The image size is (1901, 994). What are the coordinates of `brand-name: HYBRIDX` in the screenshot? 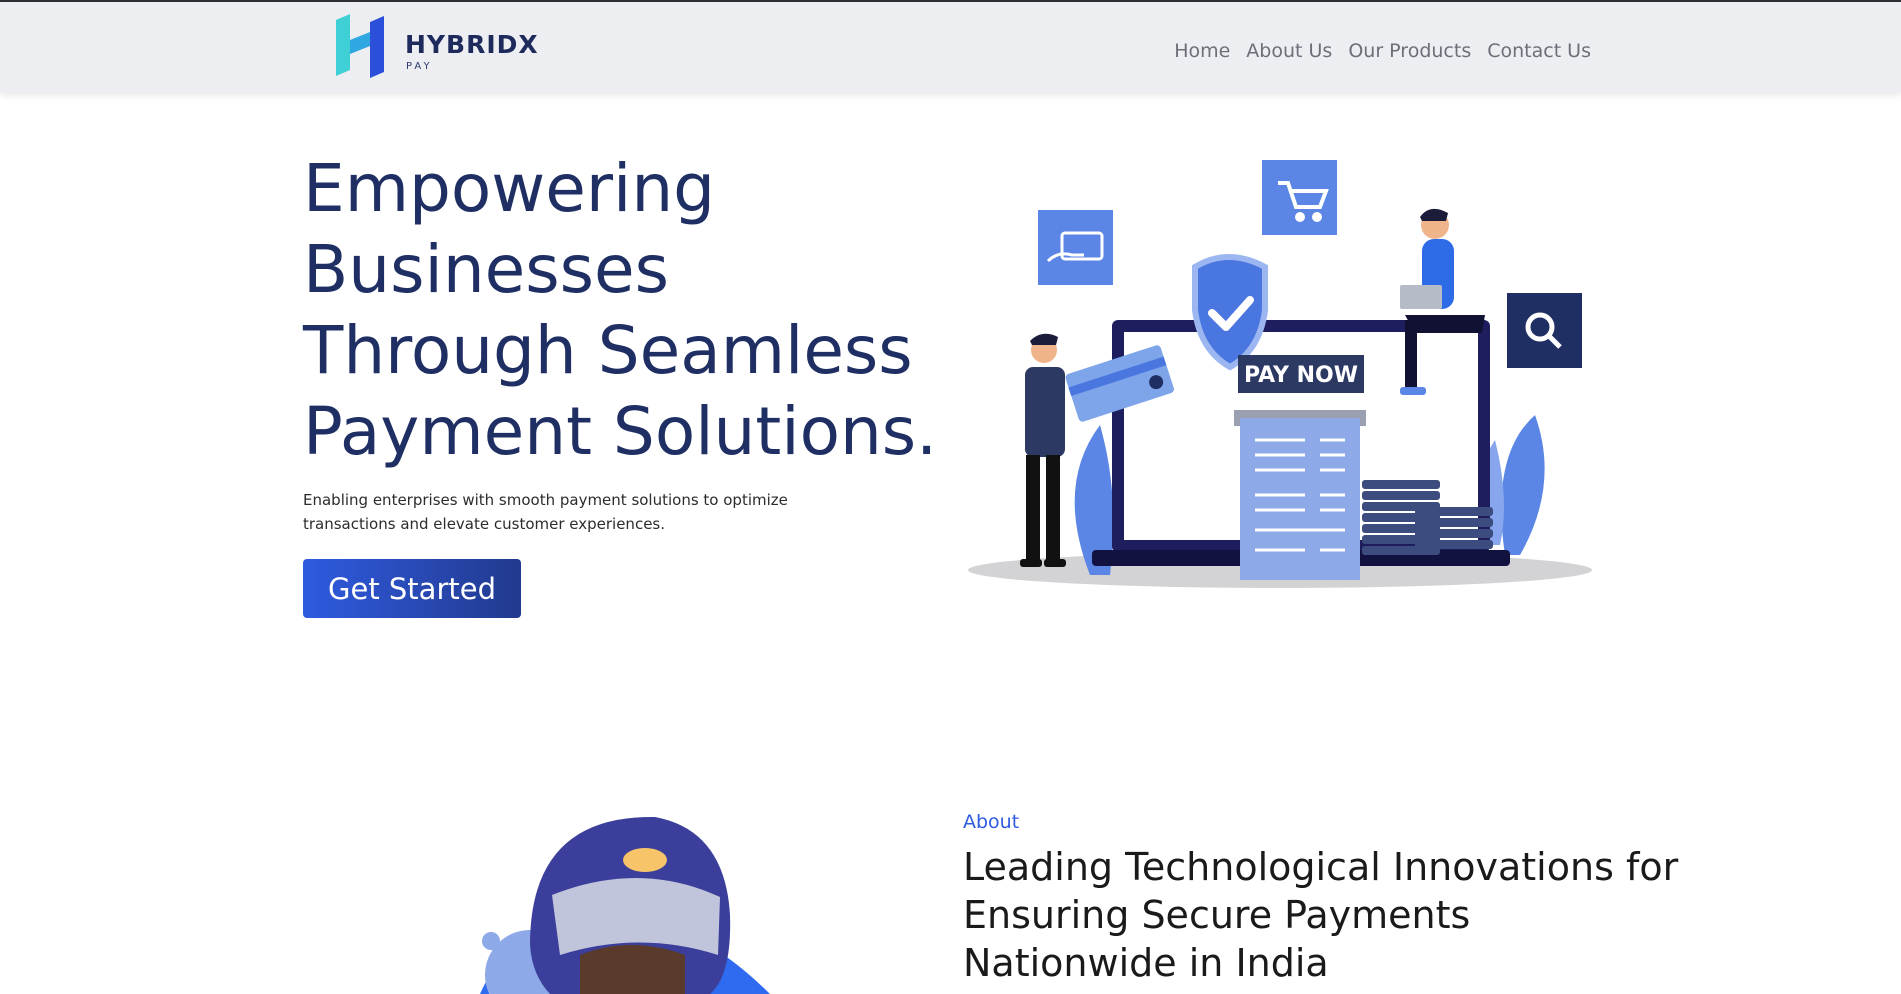 It's located at (472, 44).